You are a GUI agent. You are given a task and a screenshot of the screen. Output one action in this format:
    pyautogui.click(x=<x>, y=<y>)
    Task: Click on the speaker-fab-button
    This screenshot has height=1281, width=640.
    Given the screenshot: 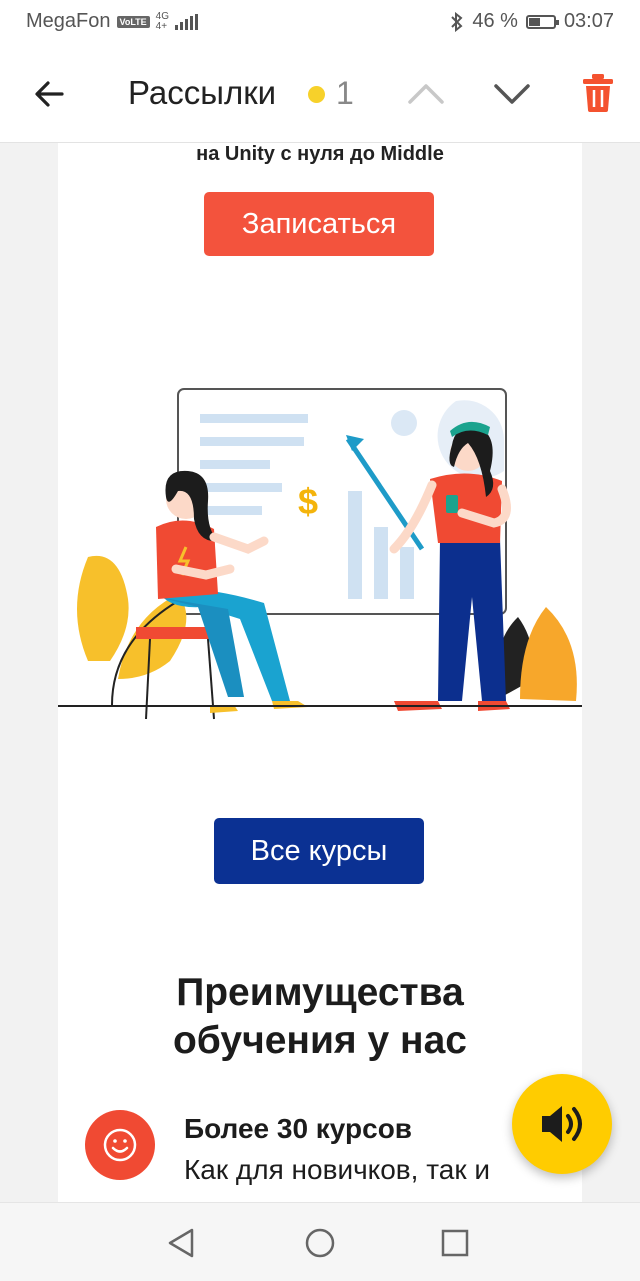 What is the action you would take?
    pyautogui.click(x=562, y=1124)
    